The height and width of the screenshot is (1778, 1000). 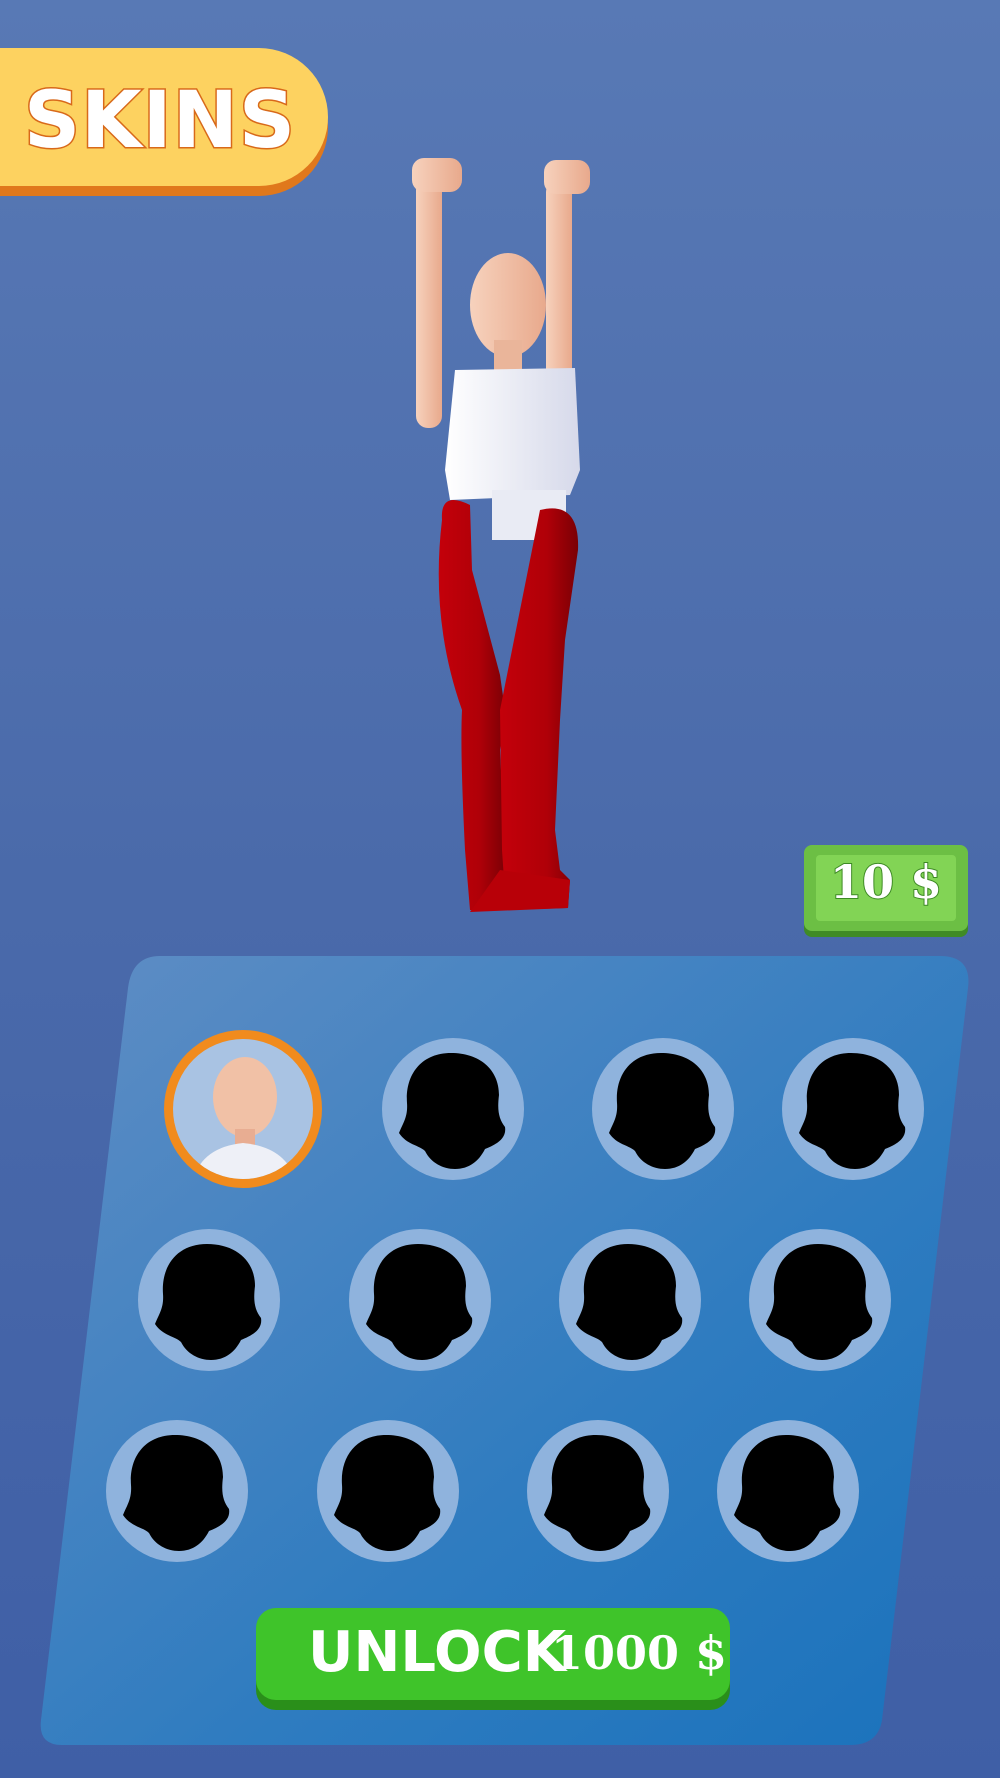 I want to click on skin-slot-2-locked, so click(x=453, y=1109).